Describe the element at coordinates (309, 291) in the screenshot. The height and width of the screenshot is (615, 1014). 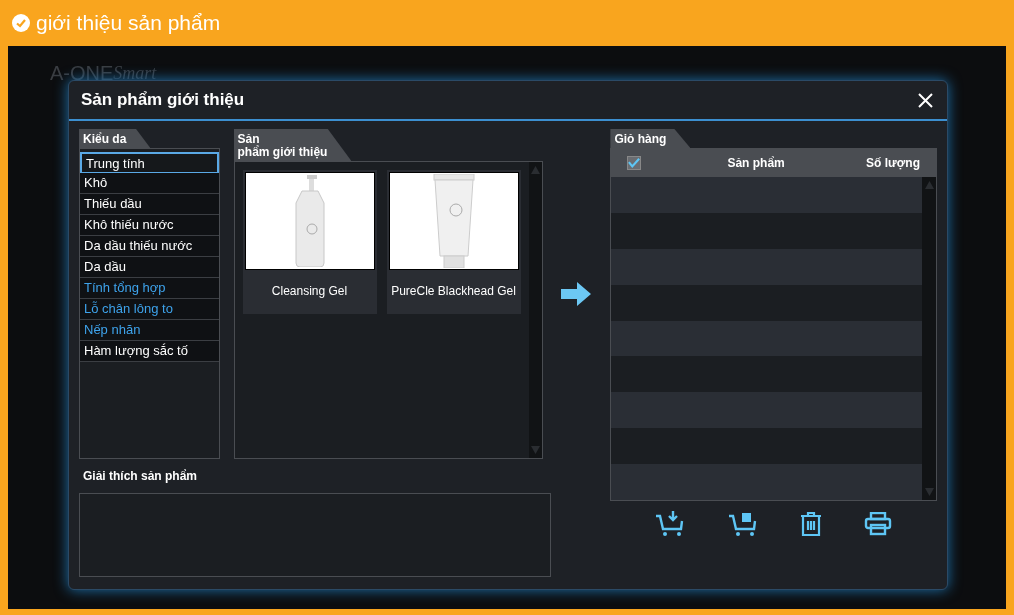
I see `product-name: Cleansing Gel` at that location.